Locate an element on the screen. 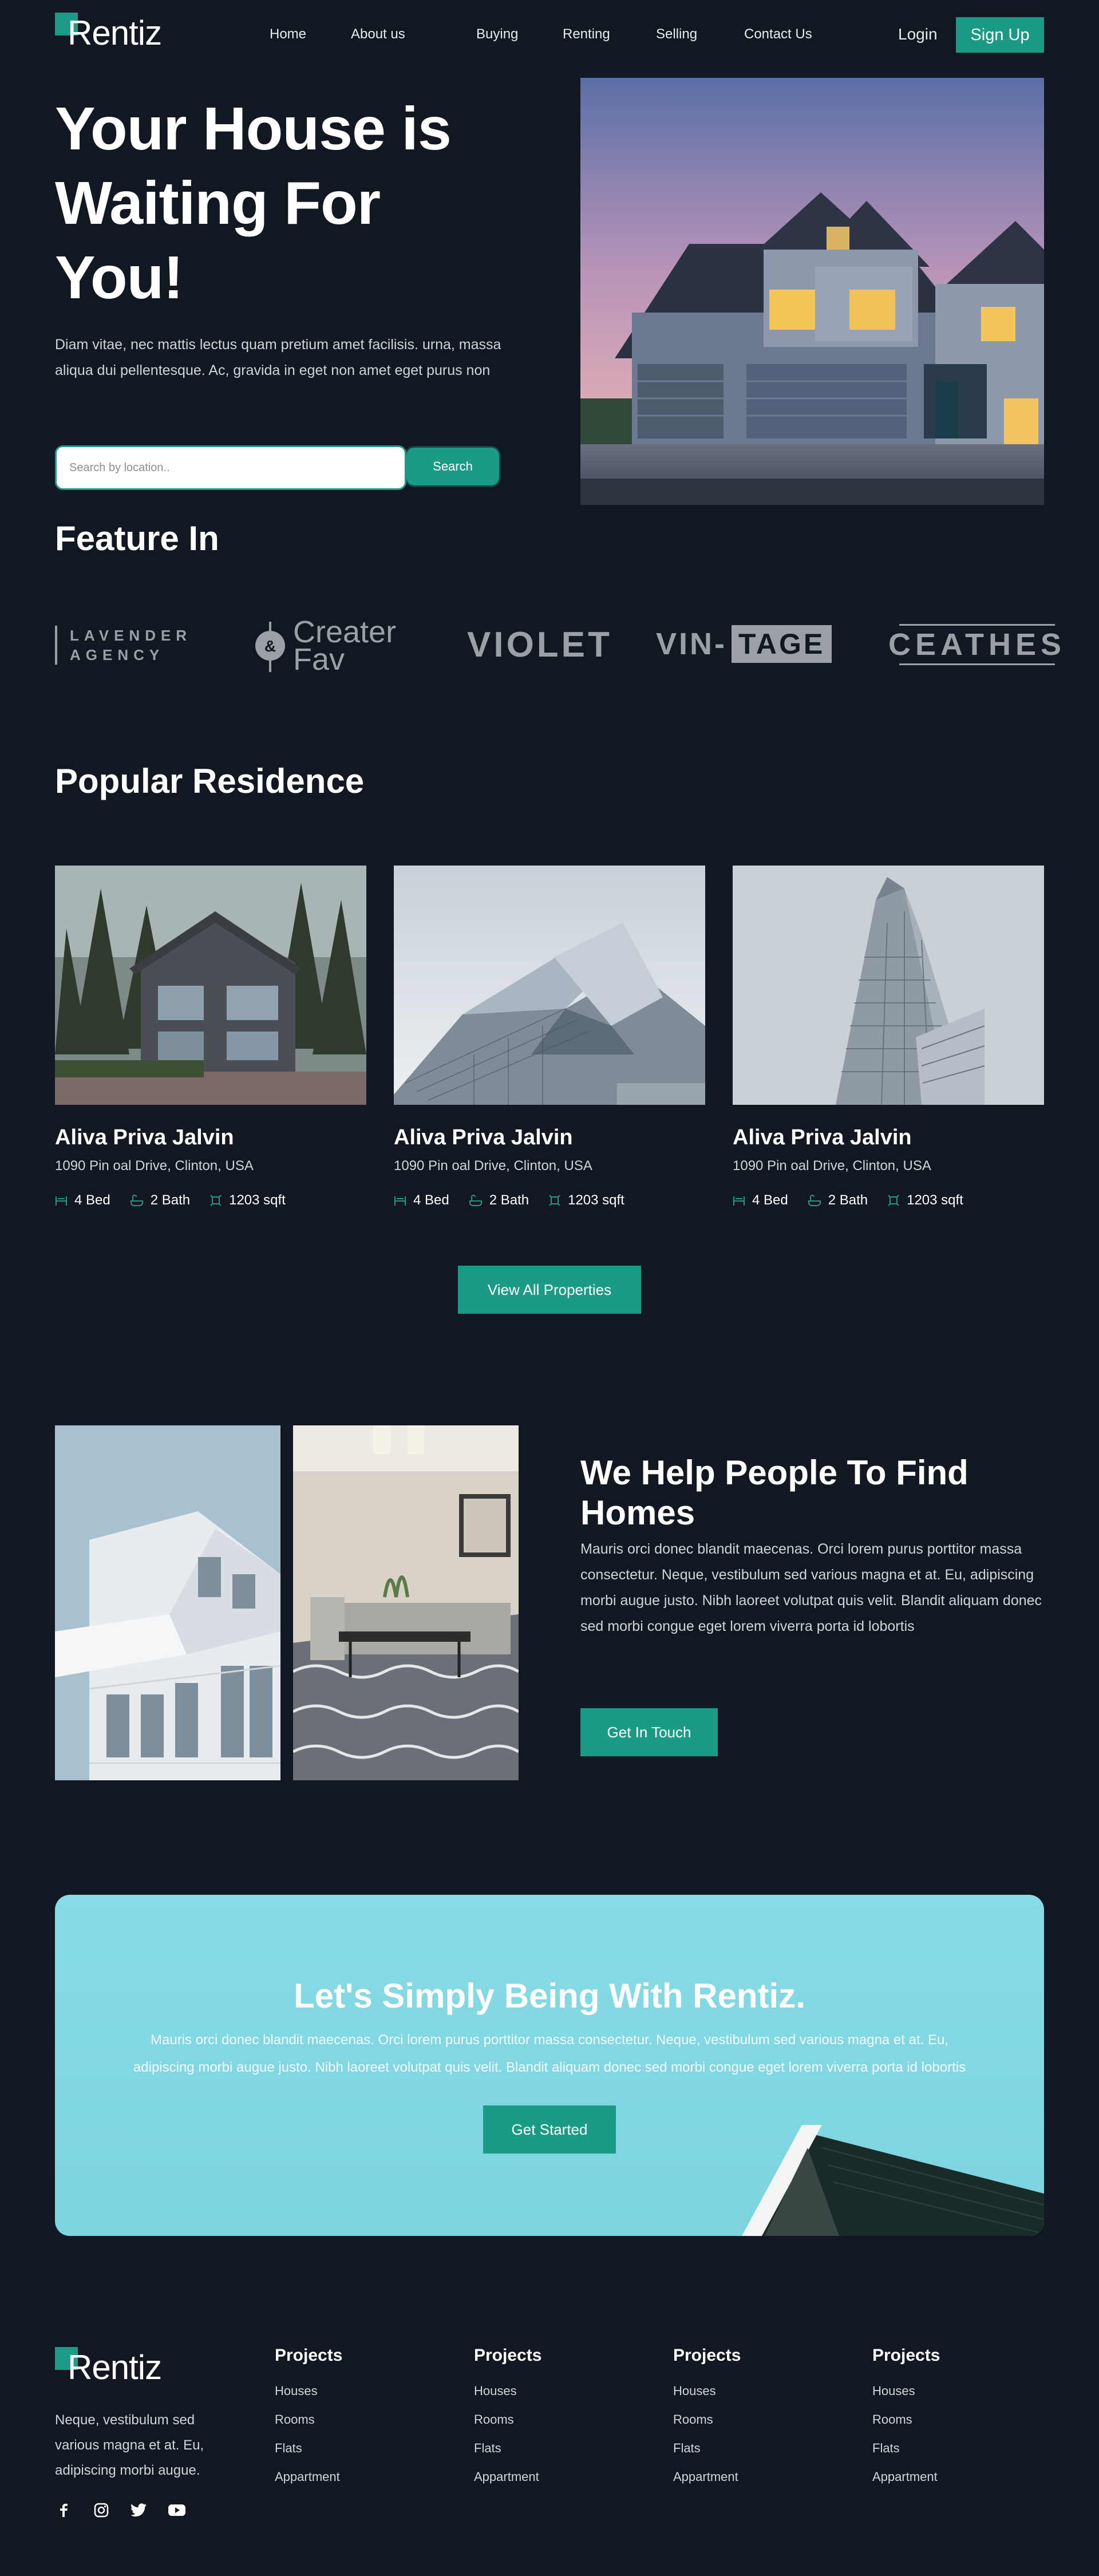  search-button: Search is located at coordinates (452, 466).